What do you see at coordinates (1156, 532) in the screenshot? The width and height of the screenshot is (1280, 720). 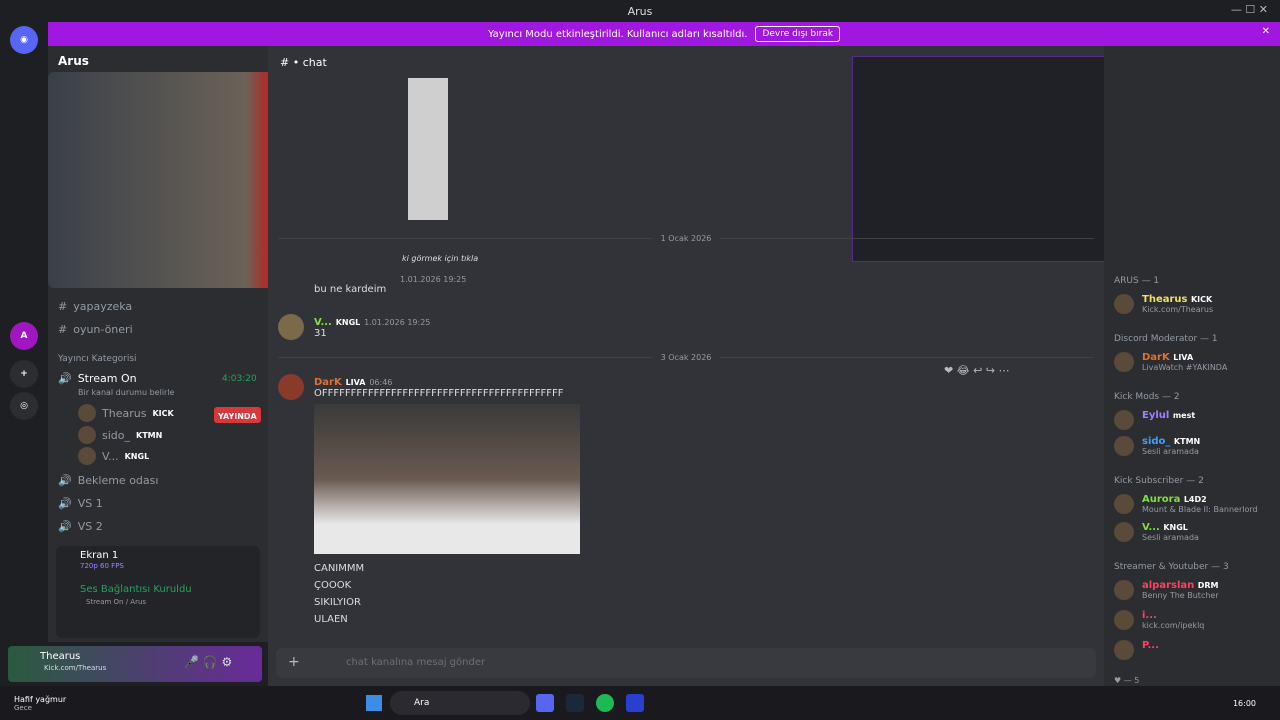 I see `member: V... KNGL Sesli aramada` at bounding box center [1156, 532].